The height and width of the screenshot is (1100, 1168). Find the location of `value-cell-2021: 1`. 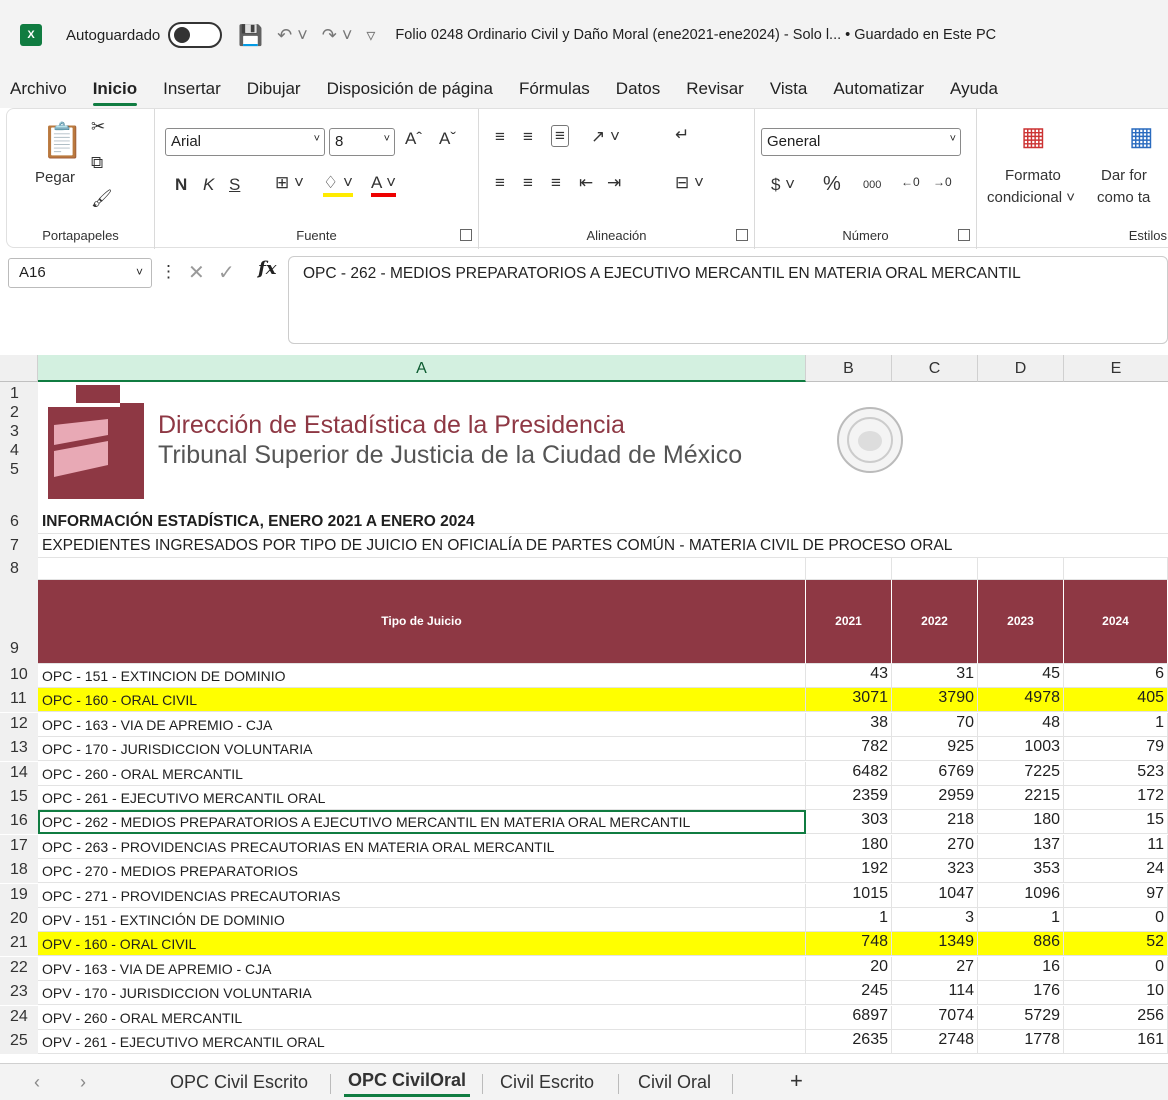

value-cell-2021: 1 is located at coordinates (849, 920).